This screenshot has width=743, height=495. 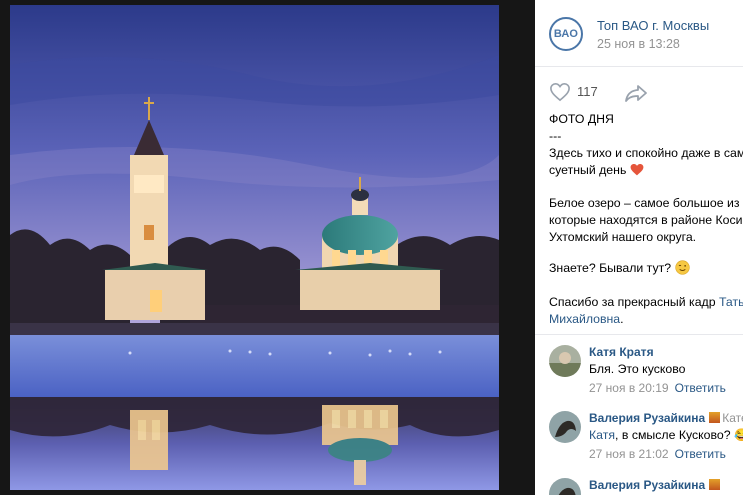 What do you see at coordinates (639, 33) in the screenshot?
I see `post-header: ВАО Топ ВАО г. Москвы 25 ноя в 13:28` at bounding box center [639, 33].